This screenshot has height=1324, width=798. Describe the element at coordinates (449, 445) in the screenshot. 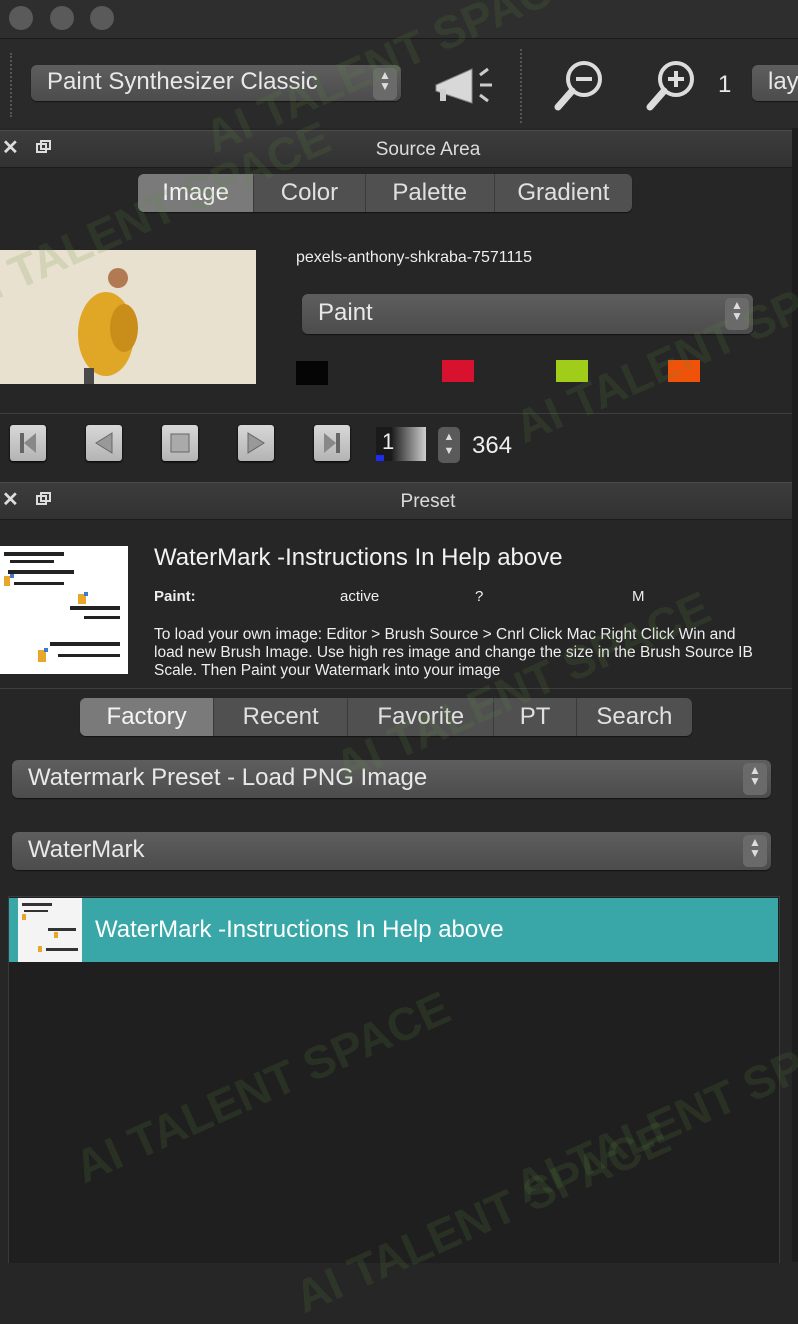

I see `frame-stepper: ▲ ▼` at that location.